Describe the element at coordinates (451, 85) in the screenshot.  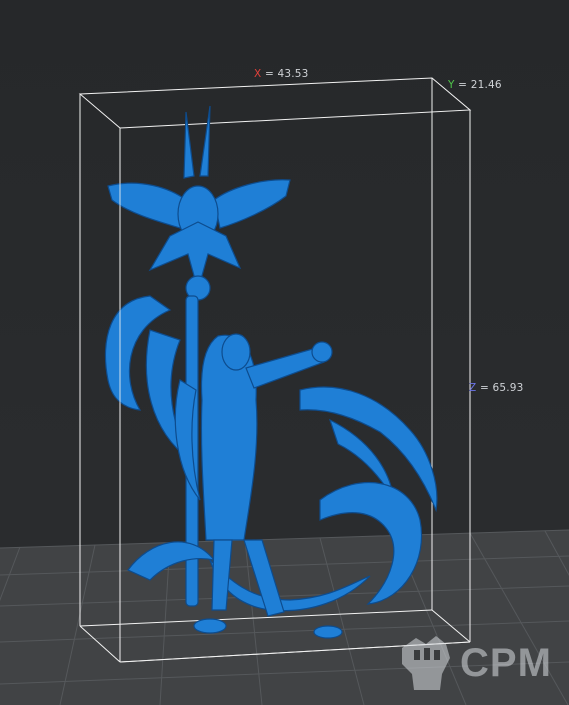
I see `axis-y-letter: Y` at that location.